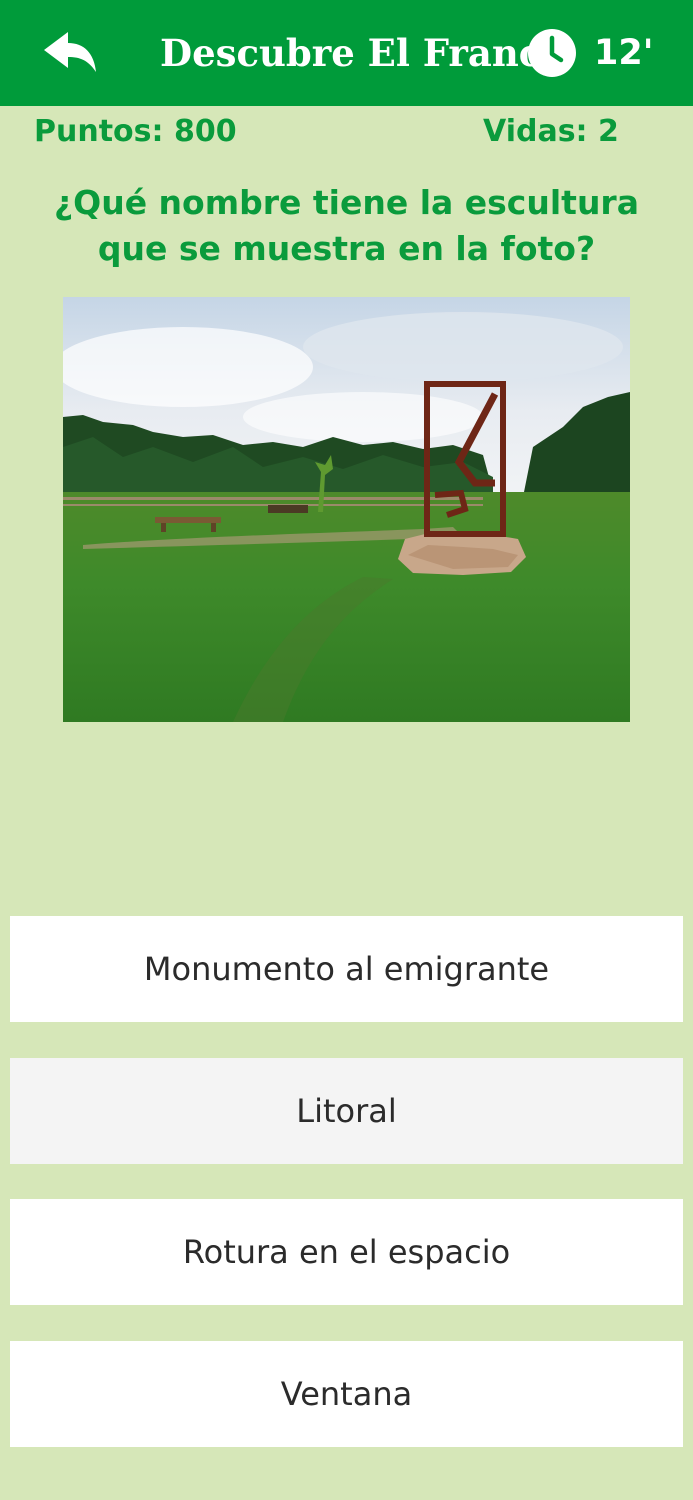 The width and height of the screenshot is (693, 1500). I want to click on app-title: Descubre El Franco, so click(363, 53).